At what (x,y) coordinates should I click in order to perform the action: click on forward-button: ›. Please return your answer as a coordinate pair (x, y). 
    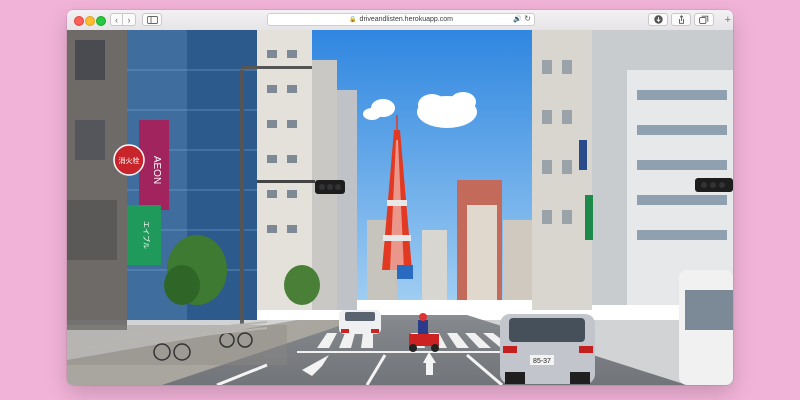
    Looking at the image, I should click on (129, 19).